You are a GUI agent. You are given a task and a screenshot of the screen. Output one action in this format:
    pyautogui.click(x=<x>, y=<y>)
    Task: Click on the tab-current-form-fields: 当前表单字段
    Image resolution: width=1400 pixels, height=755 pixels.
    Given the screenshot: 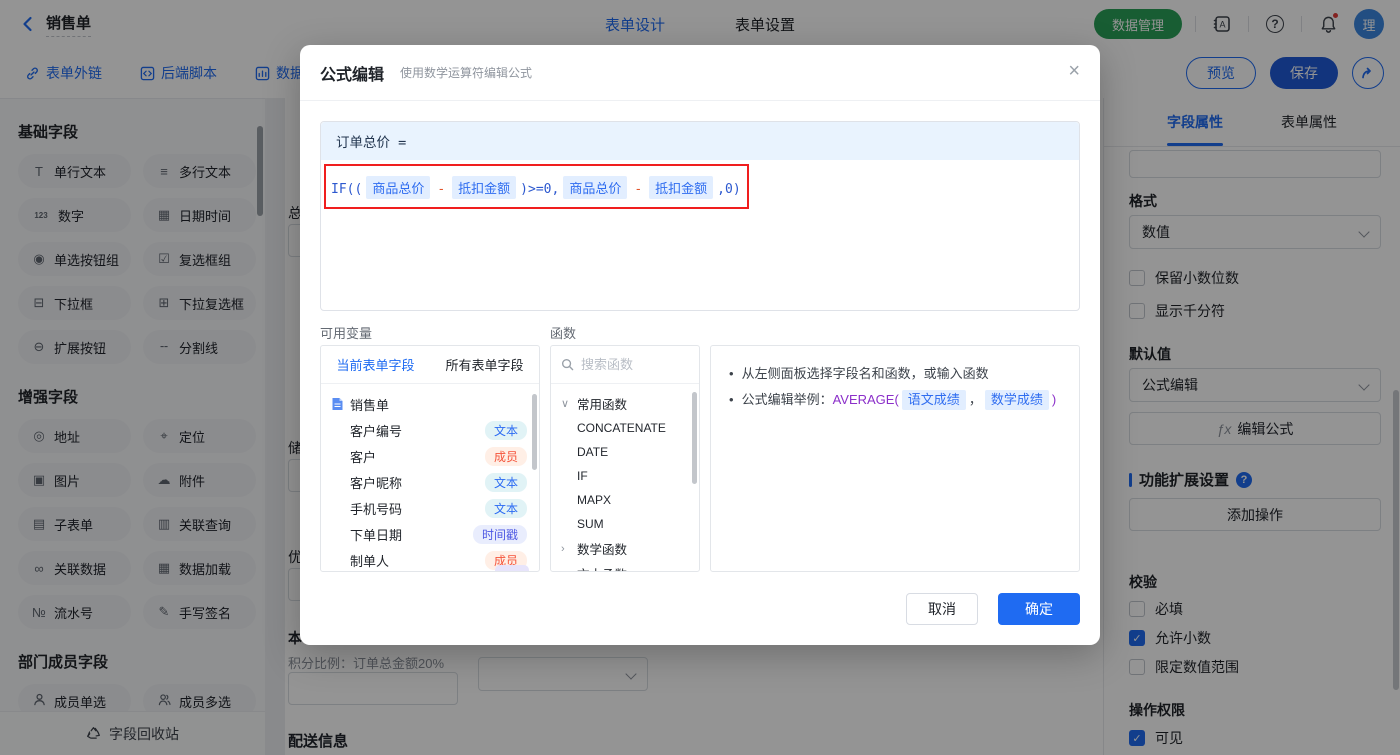 What is the action you would take?
    pyautogui.click(x=375, y=364)
    